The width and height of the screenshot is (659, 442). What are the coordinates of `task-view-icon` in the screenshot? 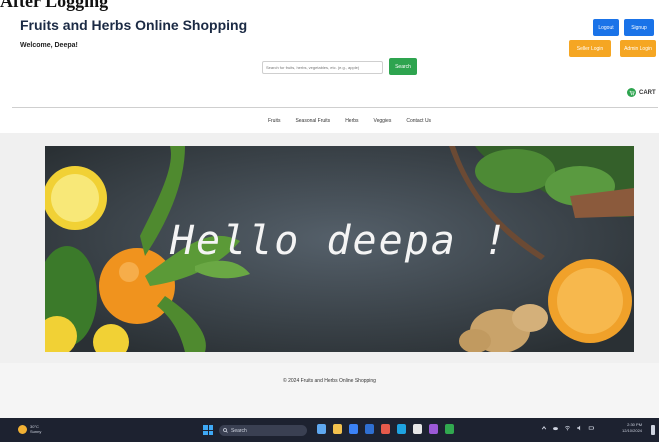 It's located at (321, 429).